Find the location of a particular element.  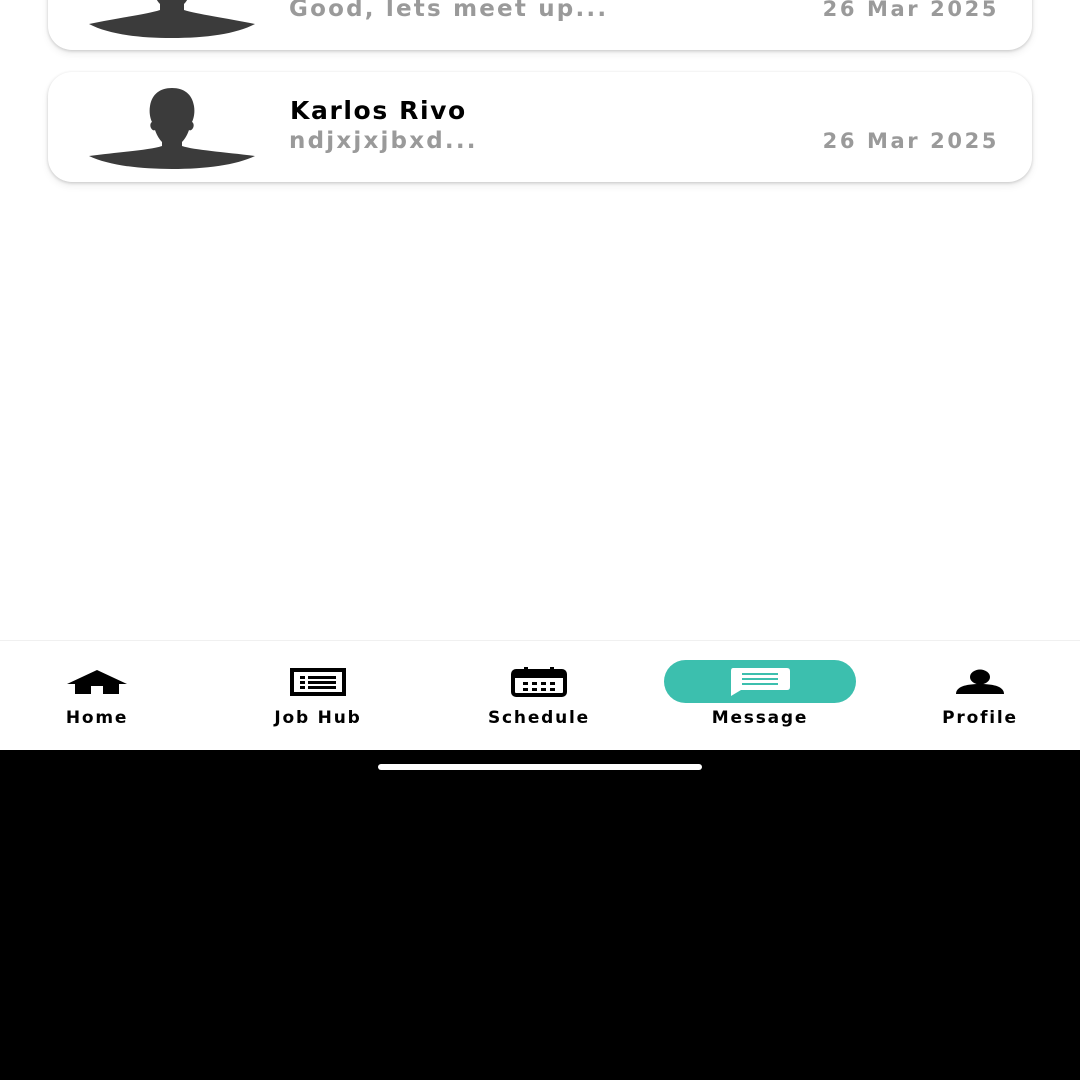

chat-list-item: Good, lets meet up... 26 Mar 2025 is located at coordinates (540, 25).